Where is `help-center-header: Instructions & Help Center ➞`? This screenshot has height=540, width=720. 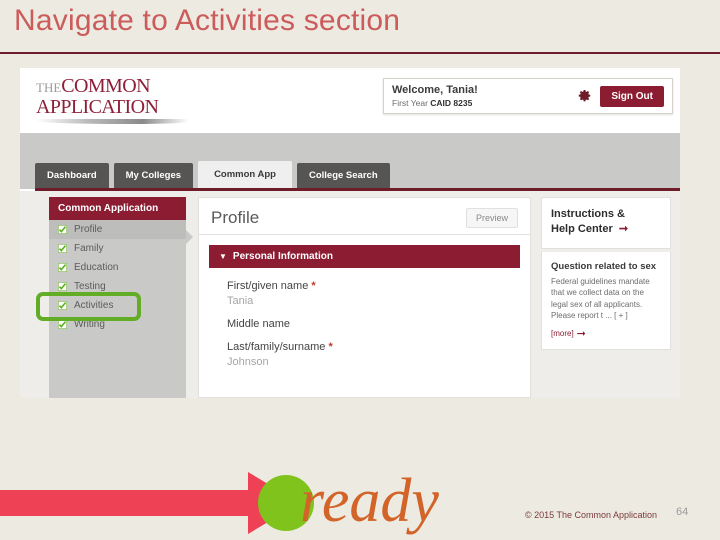
help-center-header: Instructions & Help Center ➞ is located at coordinates (606, 223).